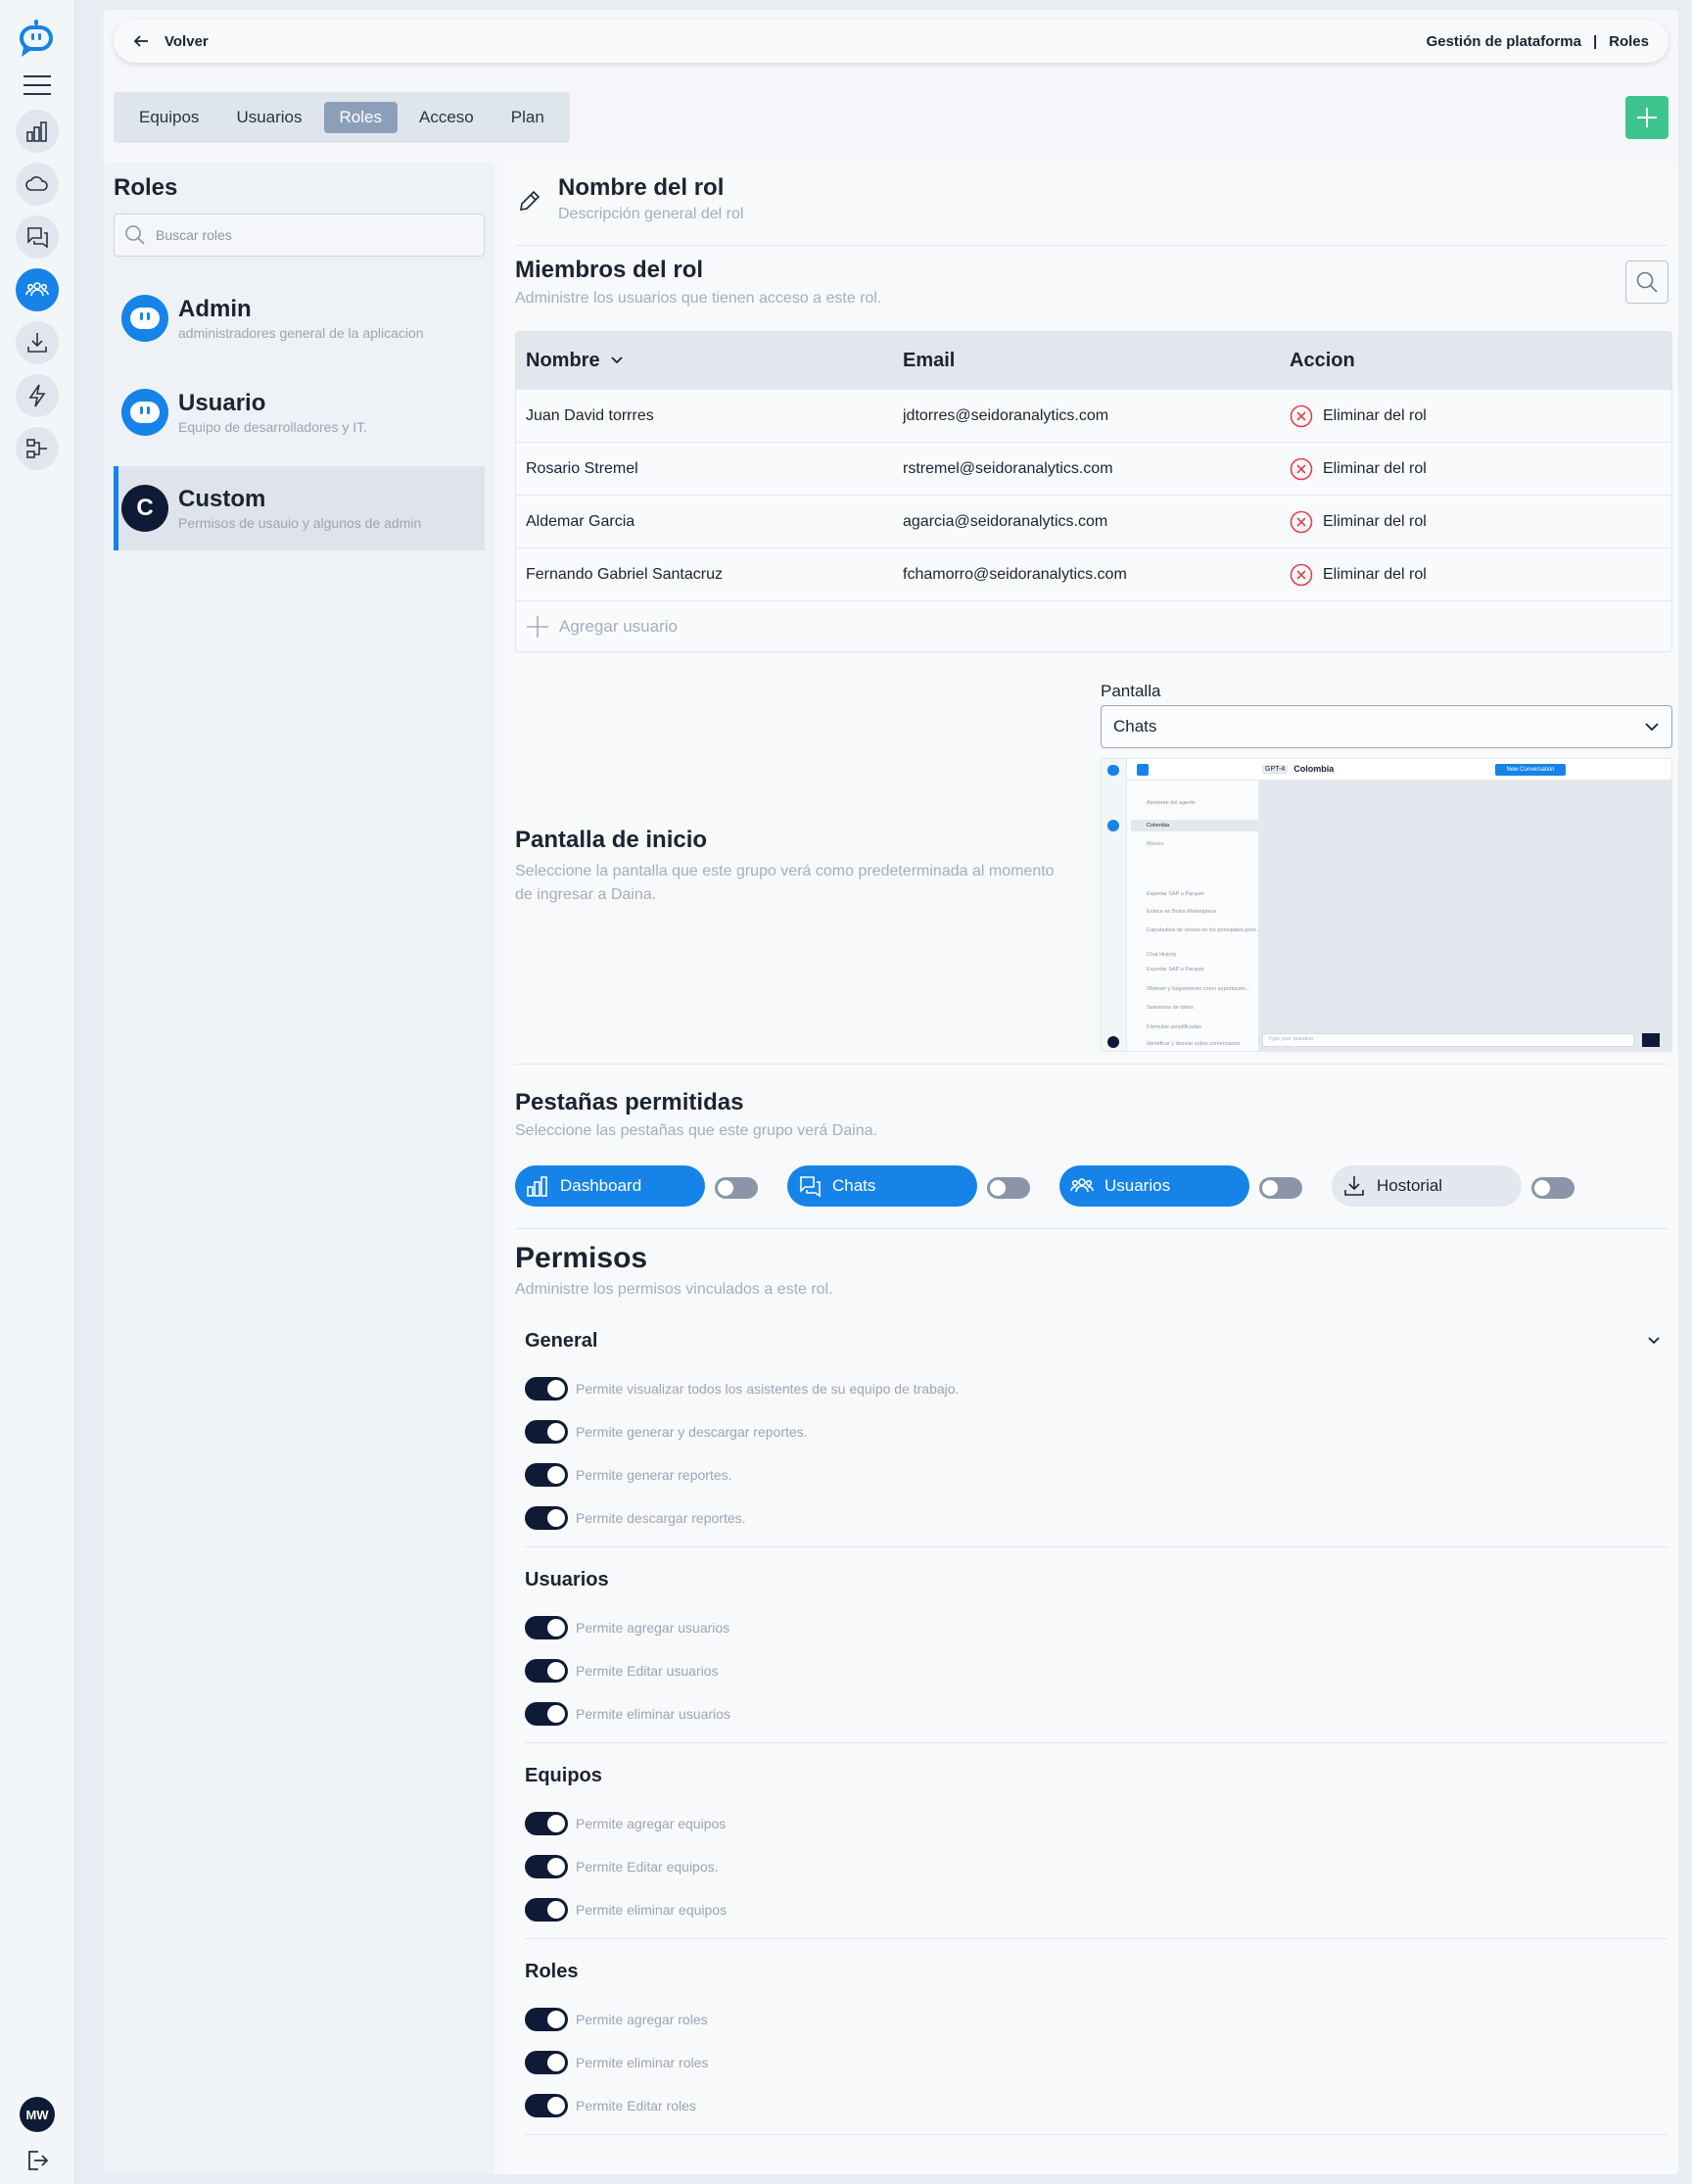 The height and width of the screenshot is (2184, 1692). Describe the element at coordinates (1280, 1188) in the screenshot. I see `usuarios-toggle` at that location.